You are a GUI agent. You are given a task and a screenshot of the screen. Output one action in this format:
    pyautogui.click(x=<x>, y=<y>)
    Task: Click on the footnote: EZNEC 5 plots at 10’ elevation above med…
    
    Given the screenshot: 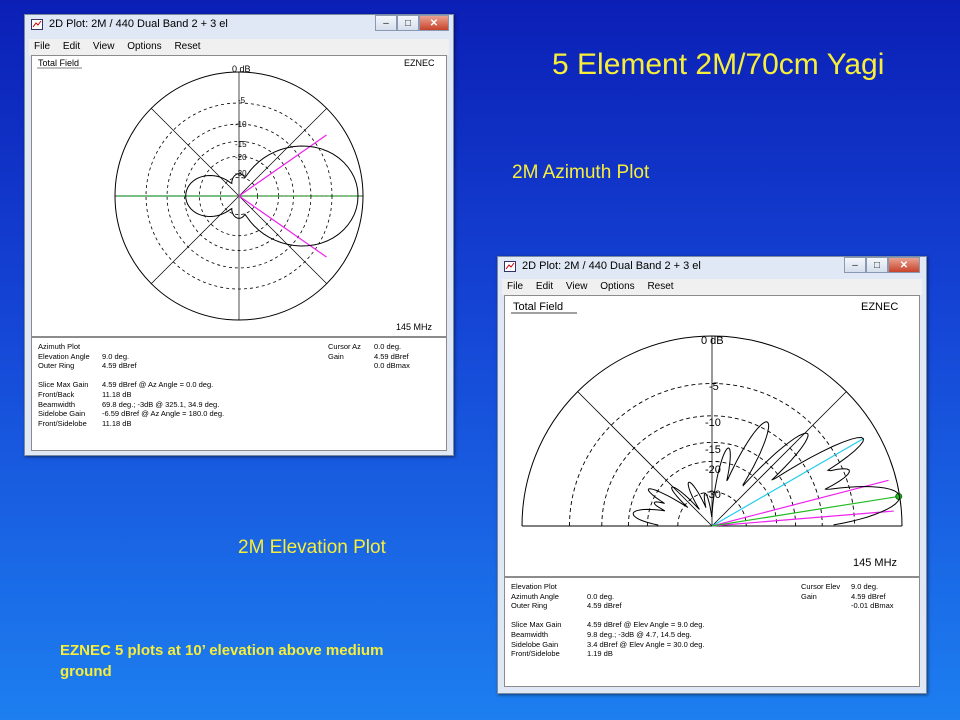 What is the action you would take?
    pyautogui.click(x=222, y=661)
    